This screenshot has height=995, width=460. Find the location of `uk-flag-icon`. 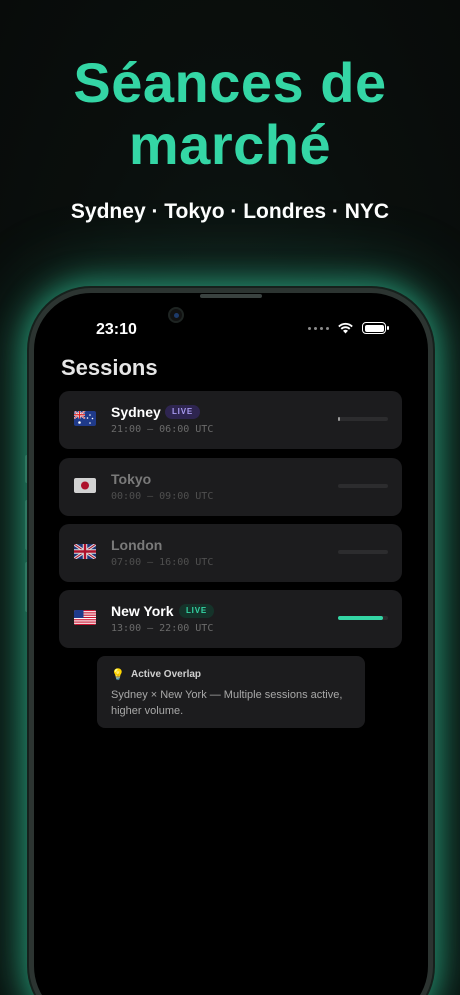

uk-flag-icon is located at coordinates (85, 551).